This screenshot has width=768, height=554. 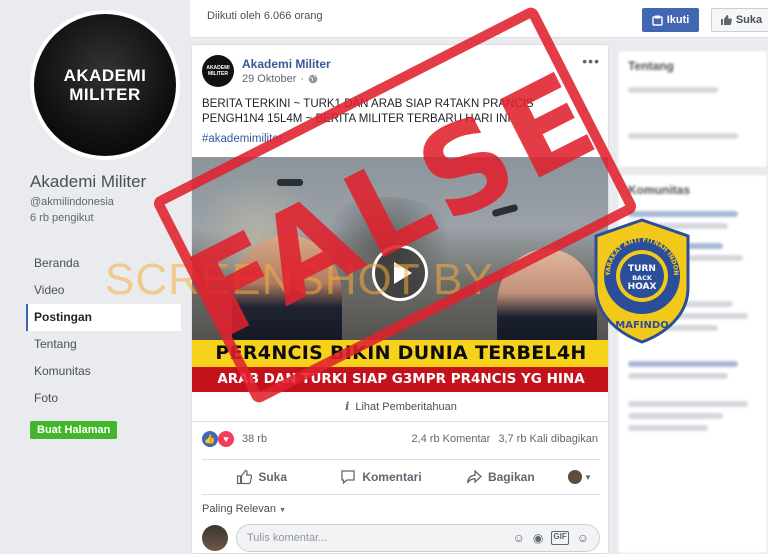 What do you see at coordinates (105, 94) in the screenshot?
I see `avatar-line-2: MILITER` at bounding box center [105, 94].